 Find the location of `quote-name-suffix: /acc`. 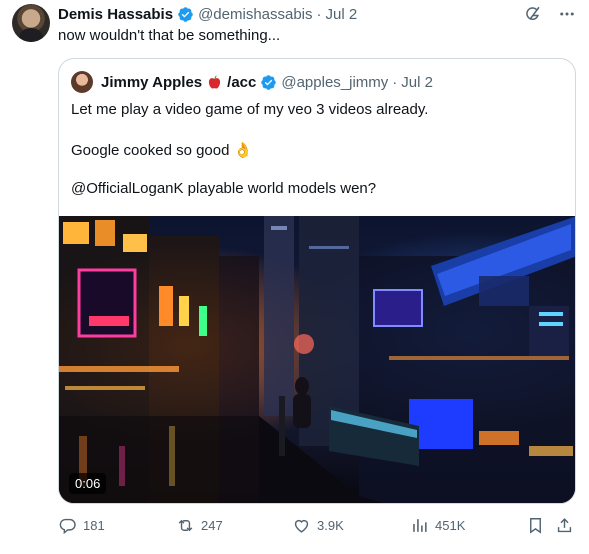

quote-name-suffix: /acc is located at coordinates (242, 82).